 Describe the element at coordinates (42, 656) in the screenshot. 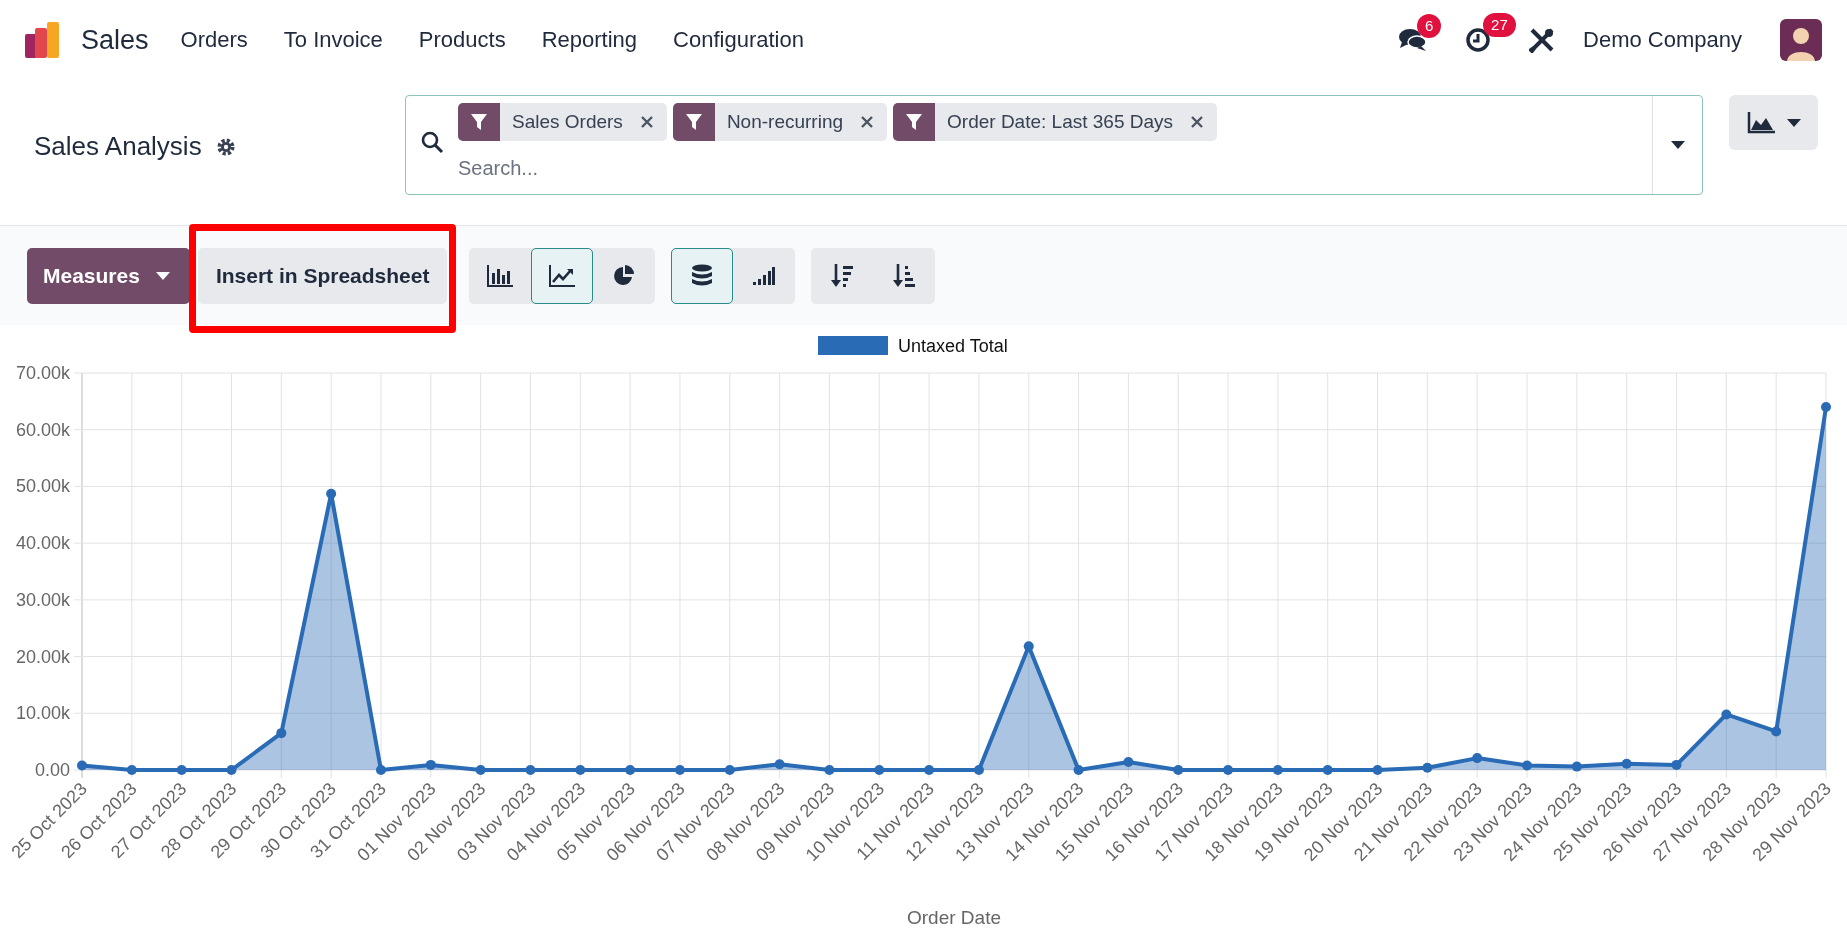

I see `y-axis-tick-label: 20.00k` at that location.